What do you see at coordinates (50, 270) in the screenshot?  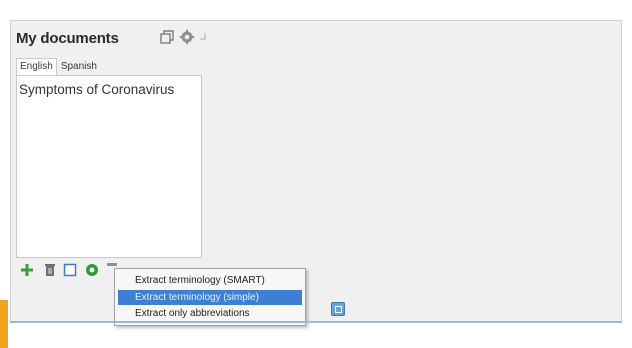 I see `trash-icon` at bounding box center [50, 270].